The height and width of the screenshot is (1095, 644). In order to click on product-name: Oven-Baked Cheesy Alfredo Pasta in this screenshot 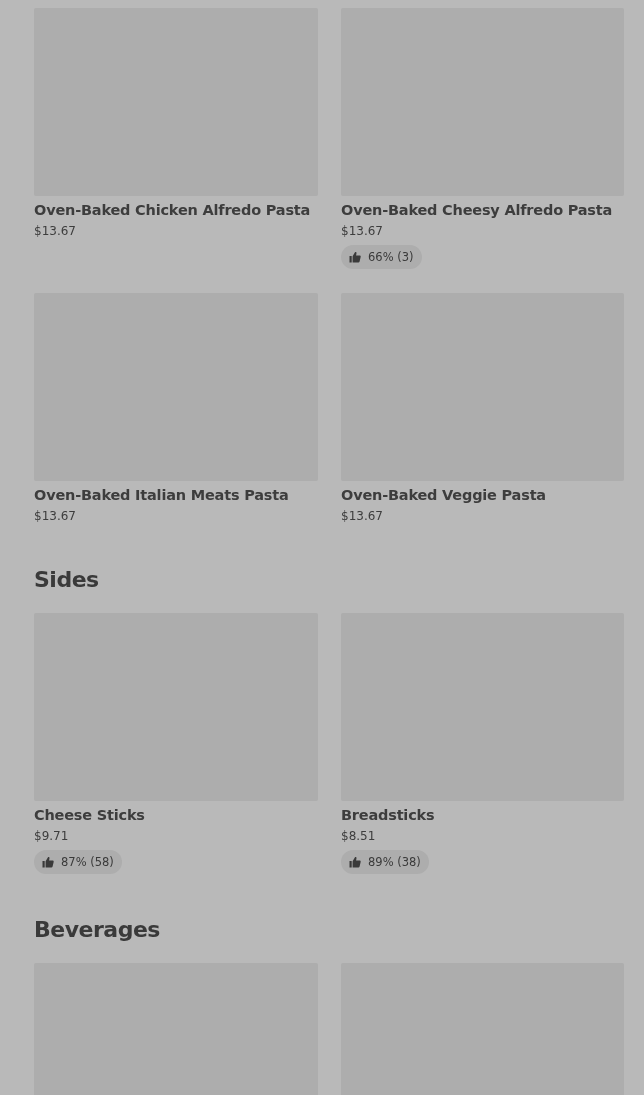, I will do `click(477, 210)`.